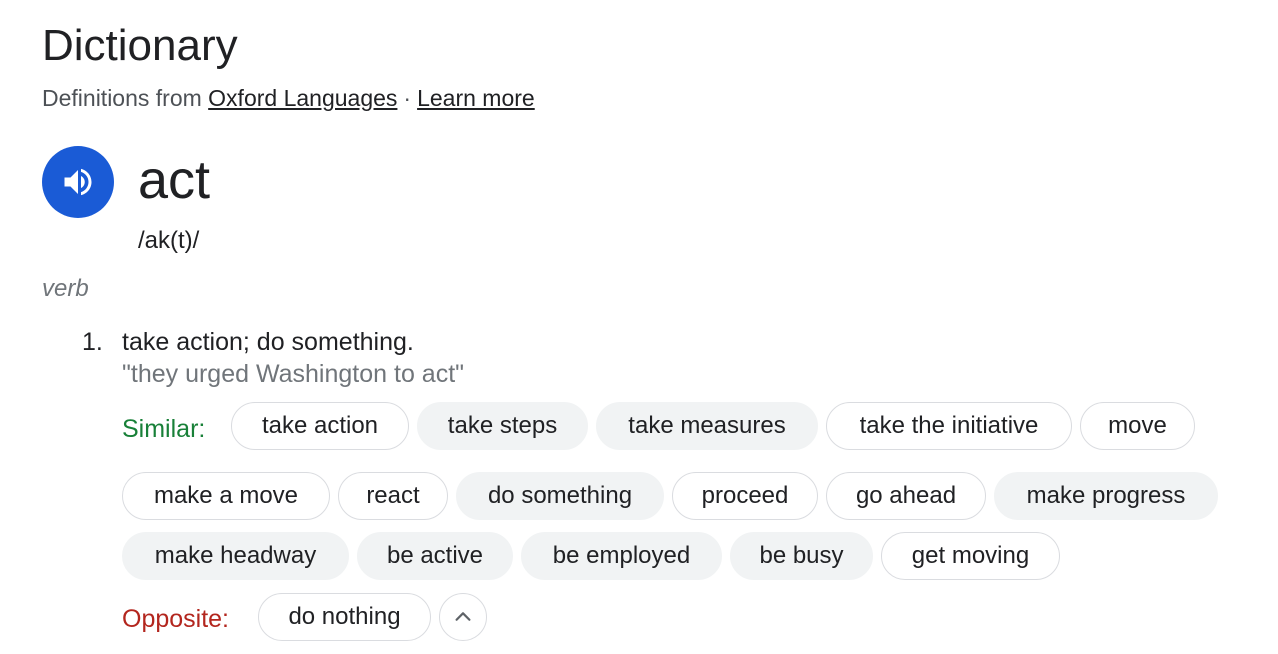  What do you see at coordinates (970, 556) in the screenshot?
I see `similar-chip: get moving` at bounding box center [970, 556].